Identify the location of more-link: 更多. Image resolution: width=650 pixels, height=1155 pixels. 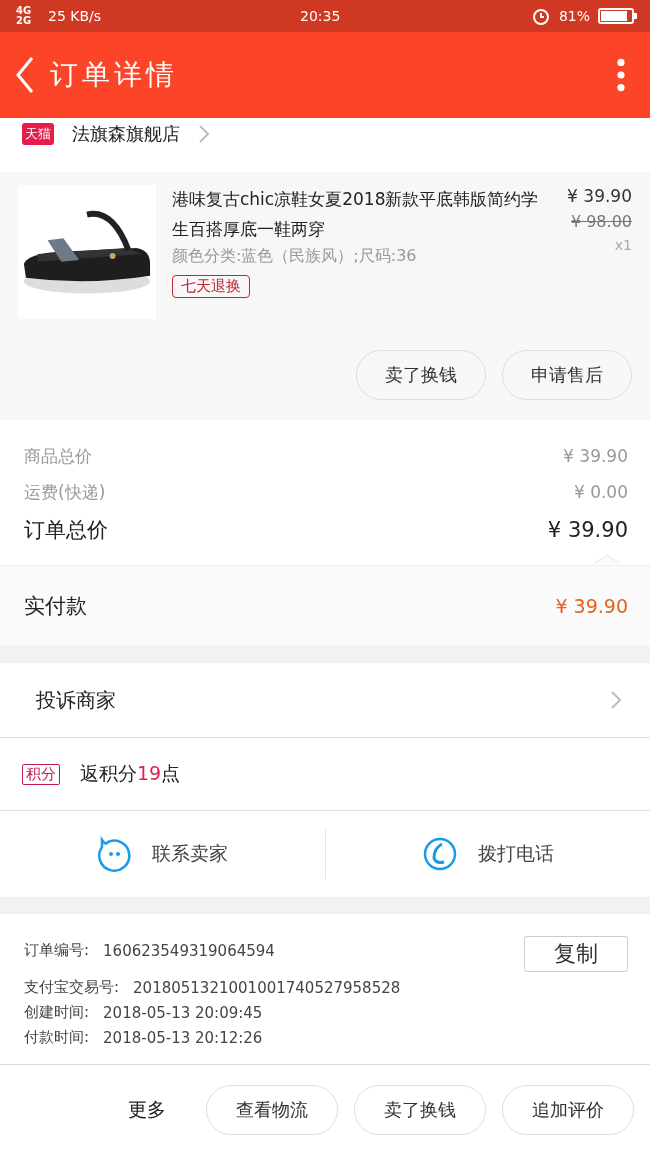
(147, 1110).